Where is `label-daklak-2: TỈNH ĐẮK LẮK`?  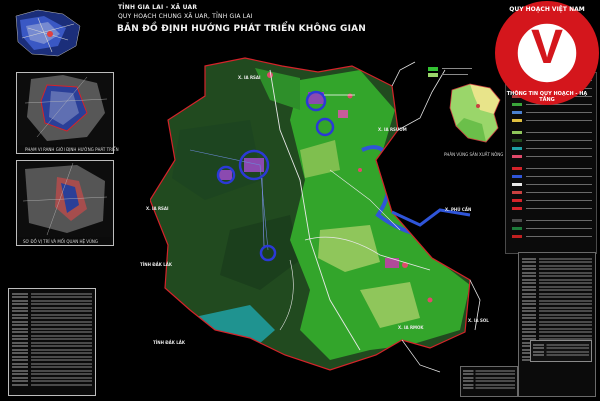 label-daklak-2: TỈNH ĐẮK LẮK is located at coordinates (169, 342).